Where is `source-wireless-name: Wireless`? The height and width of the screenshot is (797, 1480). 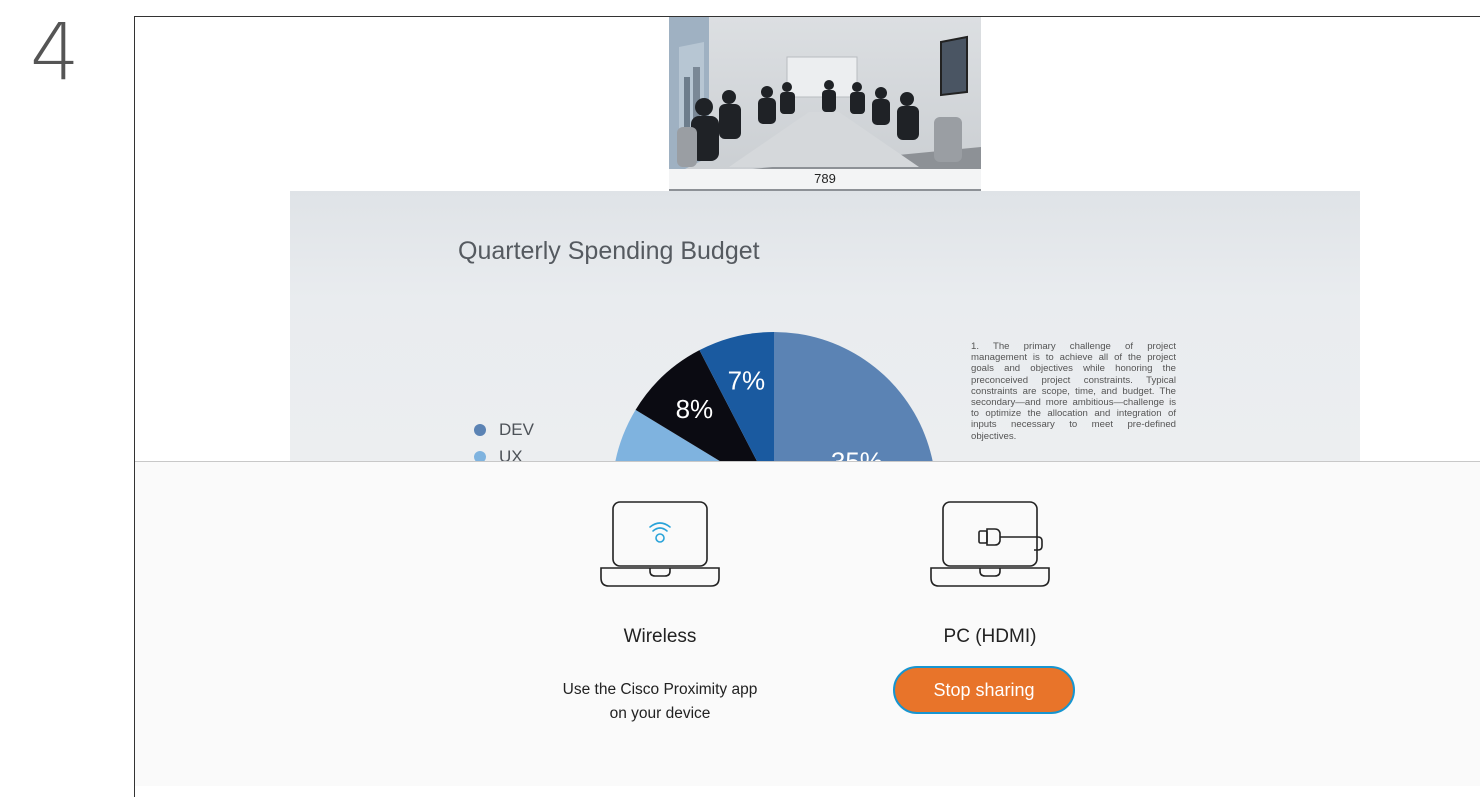
source-wireless-name: Wireless is located at coordinates (660, 636).